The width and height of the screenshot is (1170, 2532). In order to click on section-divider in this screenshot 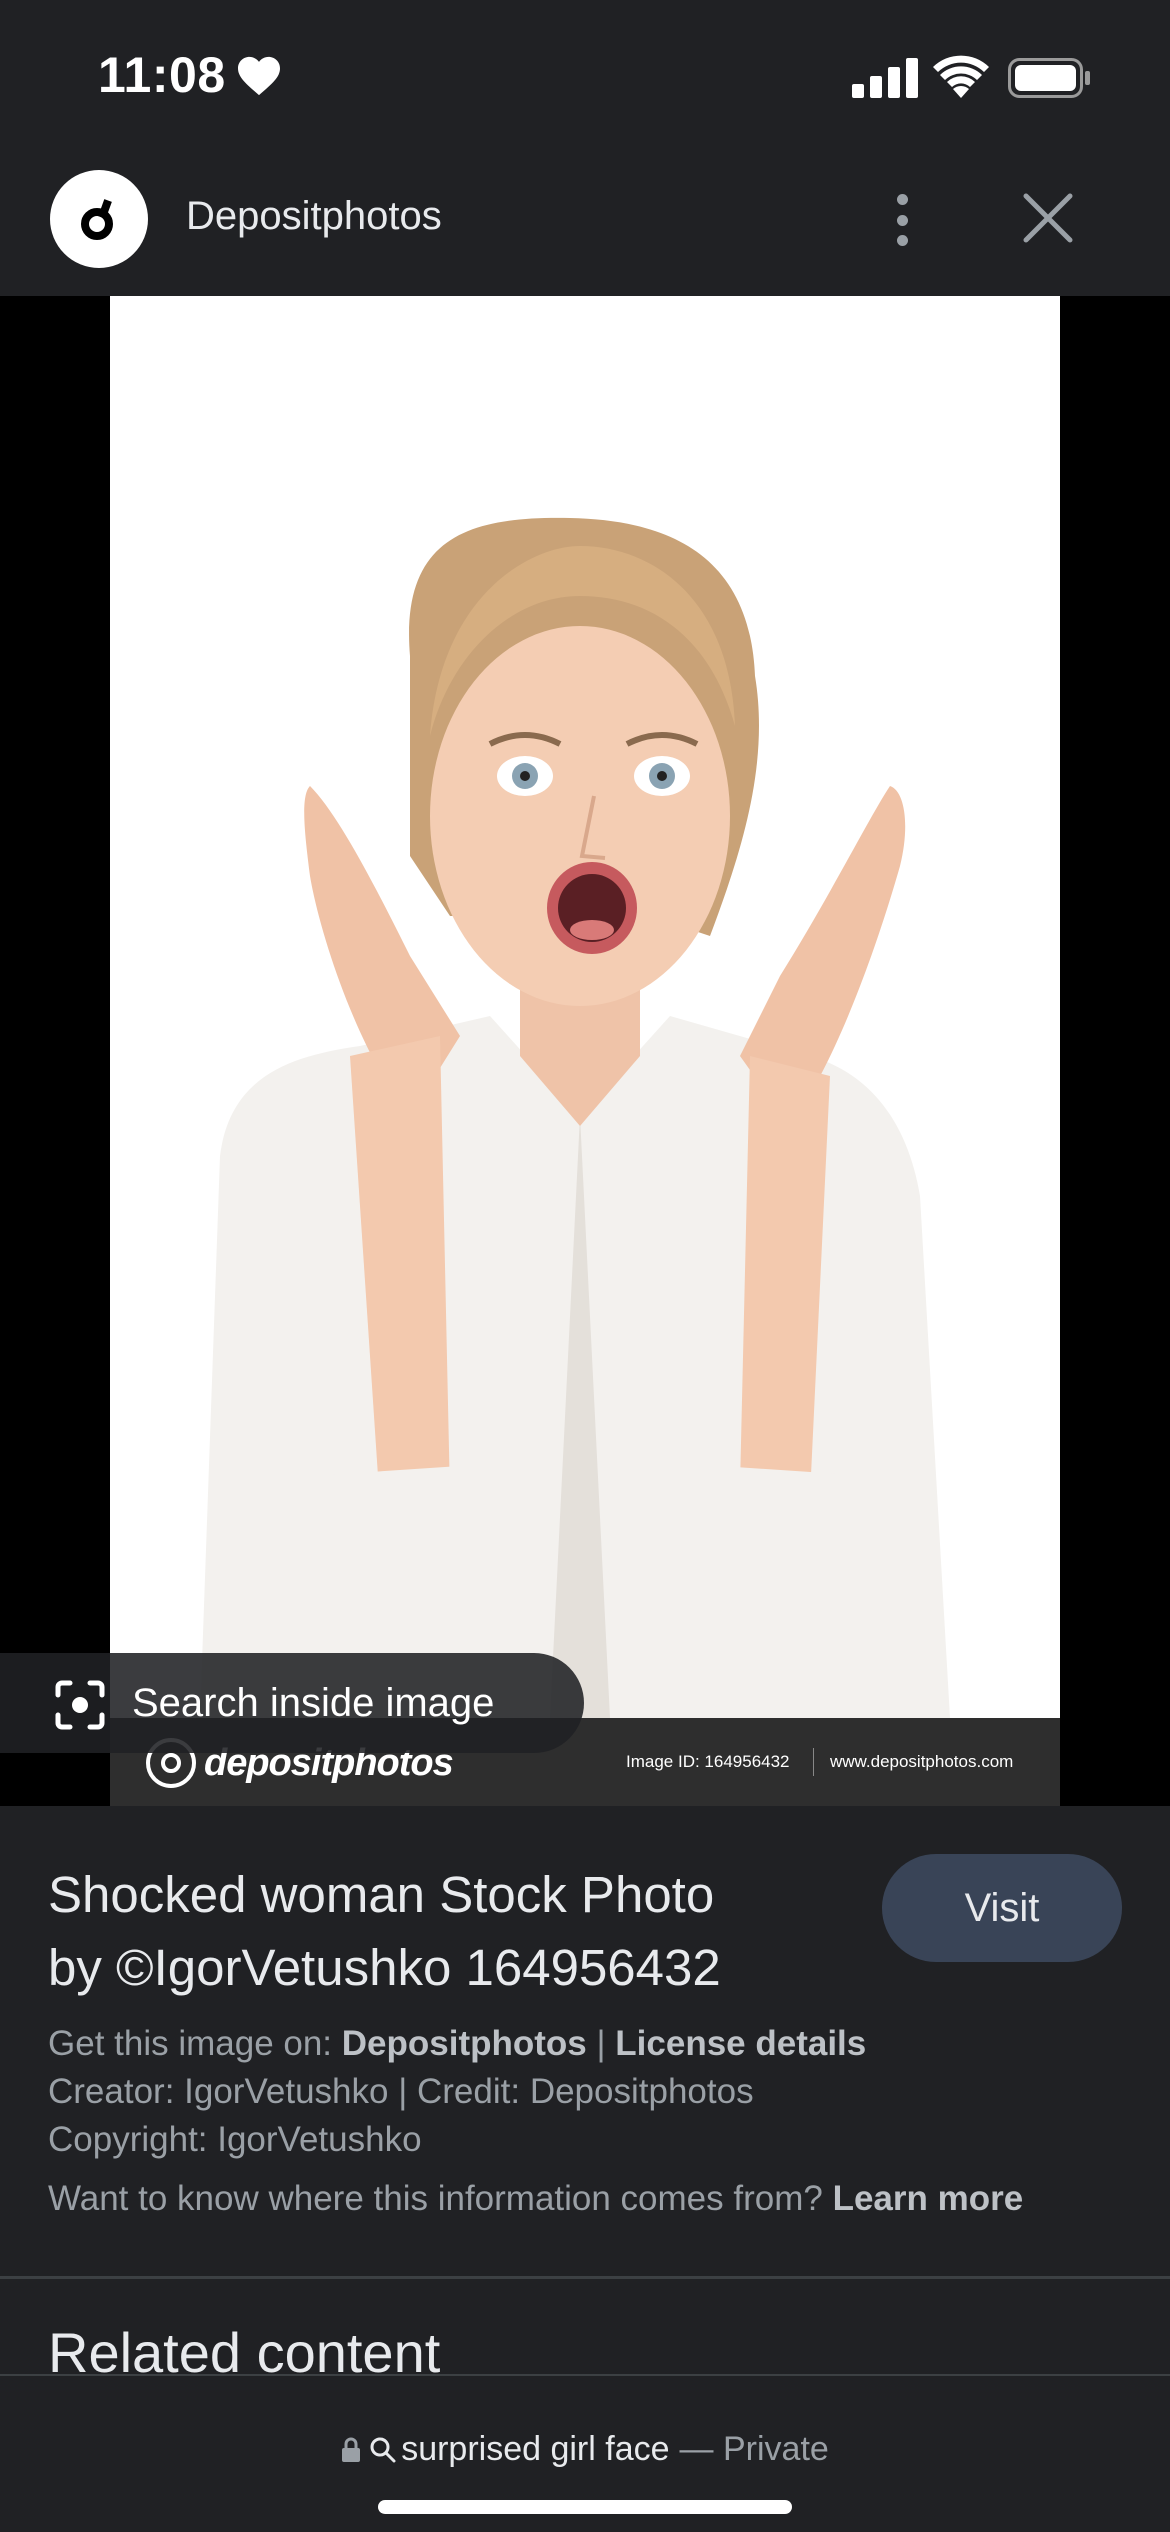, I will do `click(585, 2277)`.